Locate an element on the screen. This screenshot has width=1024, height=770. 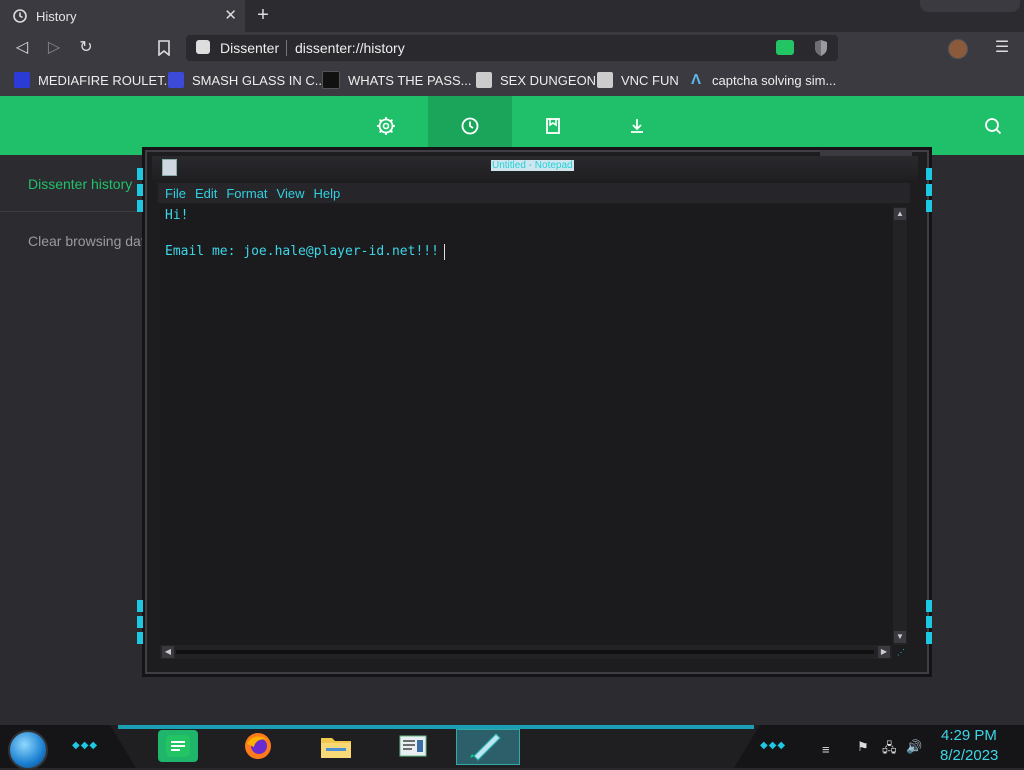
scroll-up-icon: ▲ is located at coordinates (900, 214).